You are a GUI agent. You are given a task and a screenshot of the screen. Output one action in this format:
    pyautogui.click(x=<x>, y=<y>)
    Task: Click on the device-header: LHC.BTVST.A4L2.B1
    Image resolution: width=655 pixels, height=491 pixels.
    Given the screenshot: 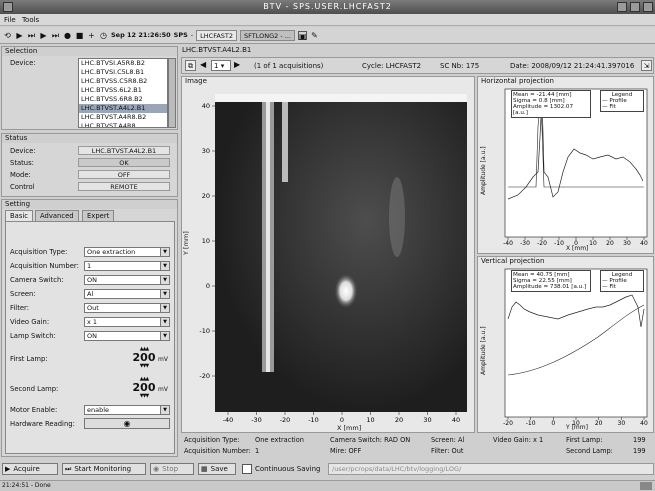 What is the action you would take?
    pyautogui.click(x=417, y=51)
    